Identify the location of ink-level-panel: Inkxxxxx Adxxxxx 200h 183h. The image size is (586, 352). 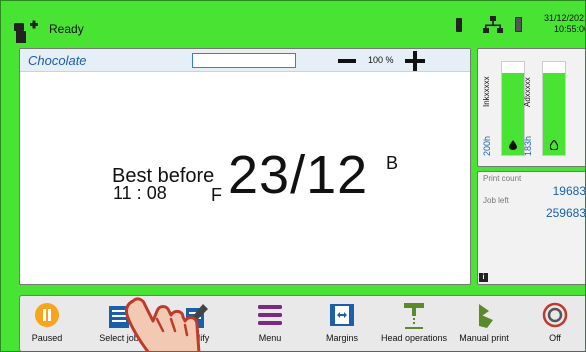
(531, 107).